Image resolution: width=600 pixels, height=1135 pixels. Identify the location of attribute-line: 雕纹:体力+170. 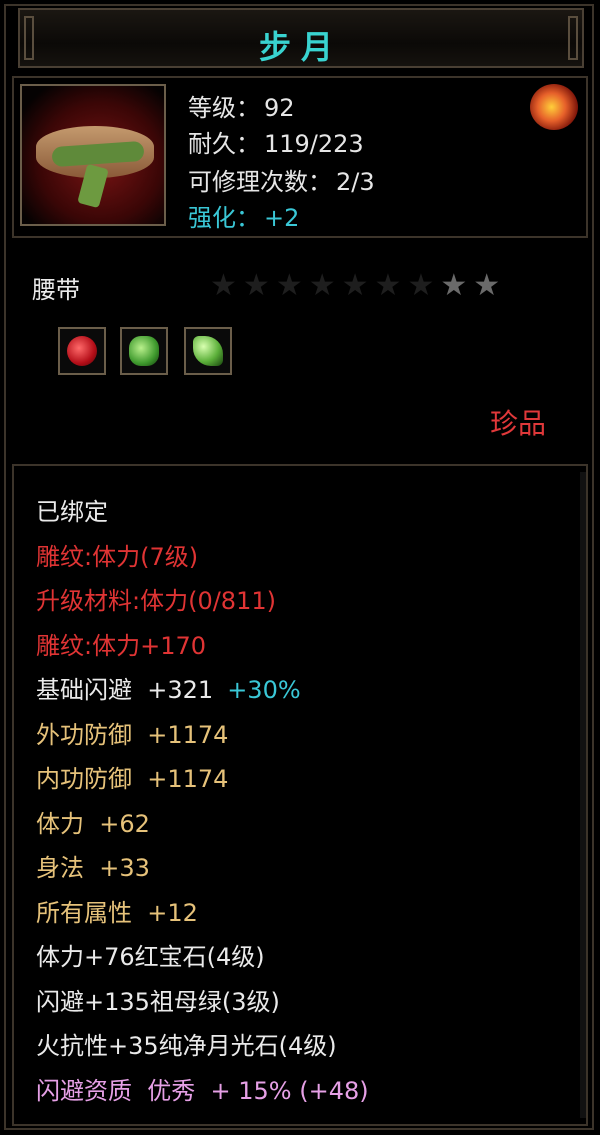
(121, 645).